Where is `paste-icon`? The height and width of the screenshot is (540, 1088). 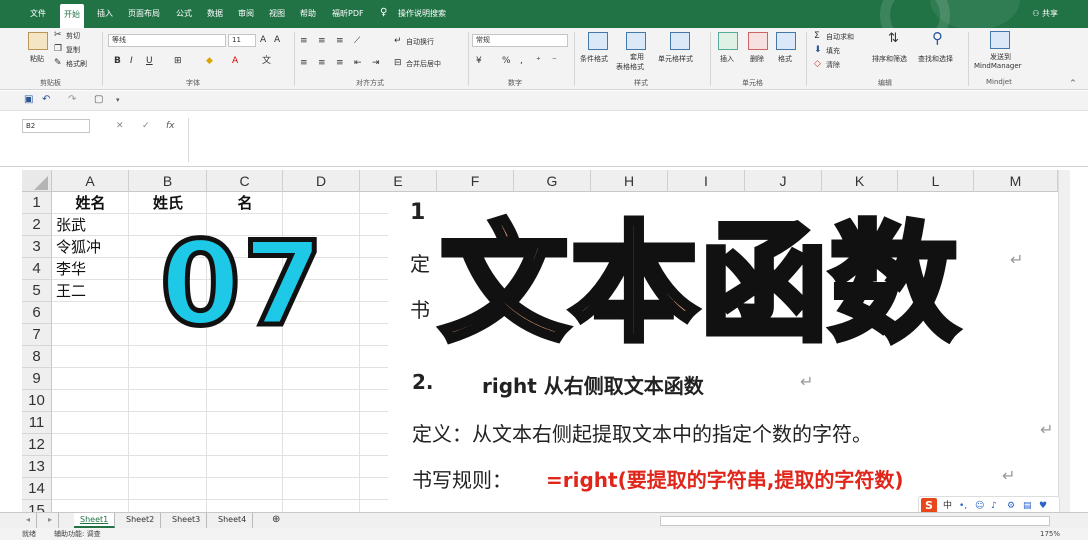 paste-icon is located at coordinates (38, 41).